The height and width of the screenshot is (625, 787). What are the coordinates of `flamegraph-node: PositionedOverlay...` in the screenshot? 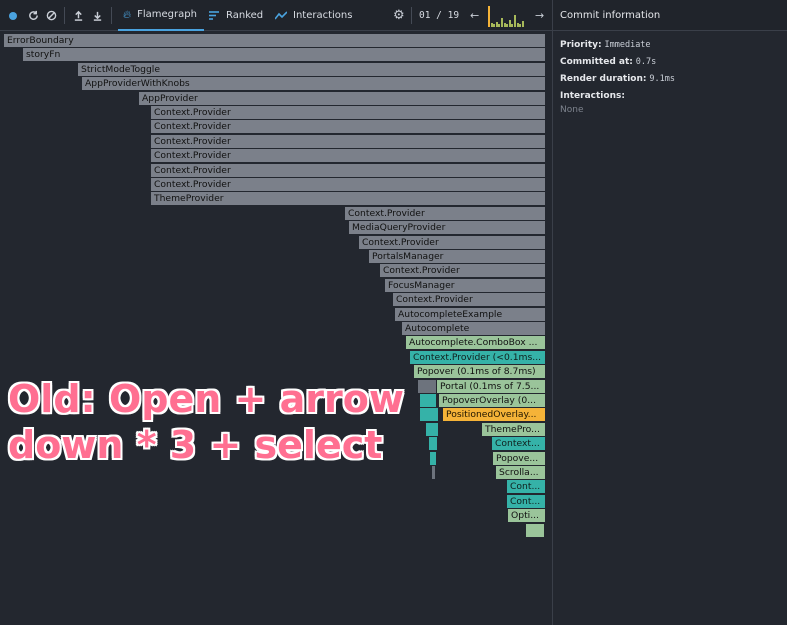 It's located at (494, 415).